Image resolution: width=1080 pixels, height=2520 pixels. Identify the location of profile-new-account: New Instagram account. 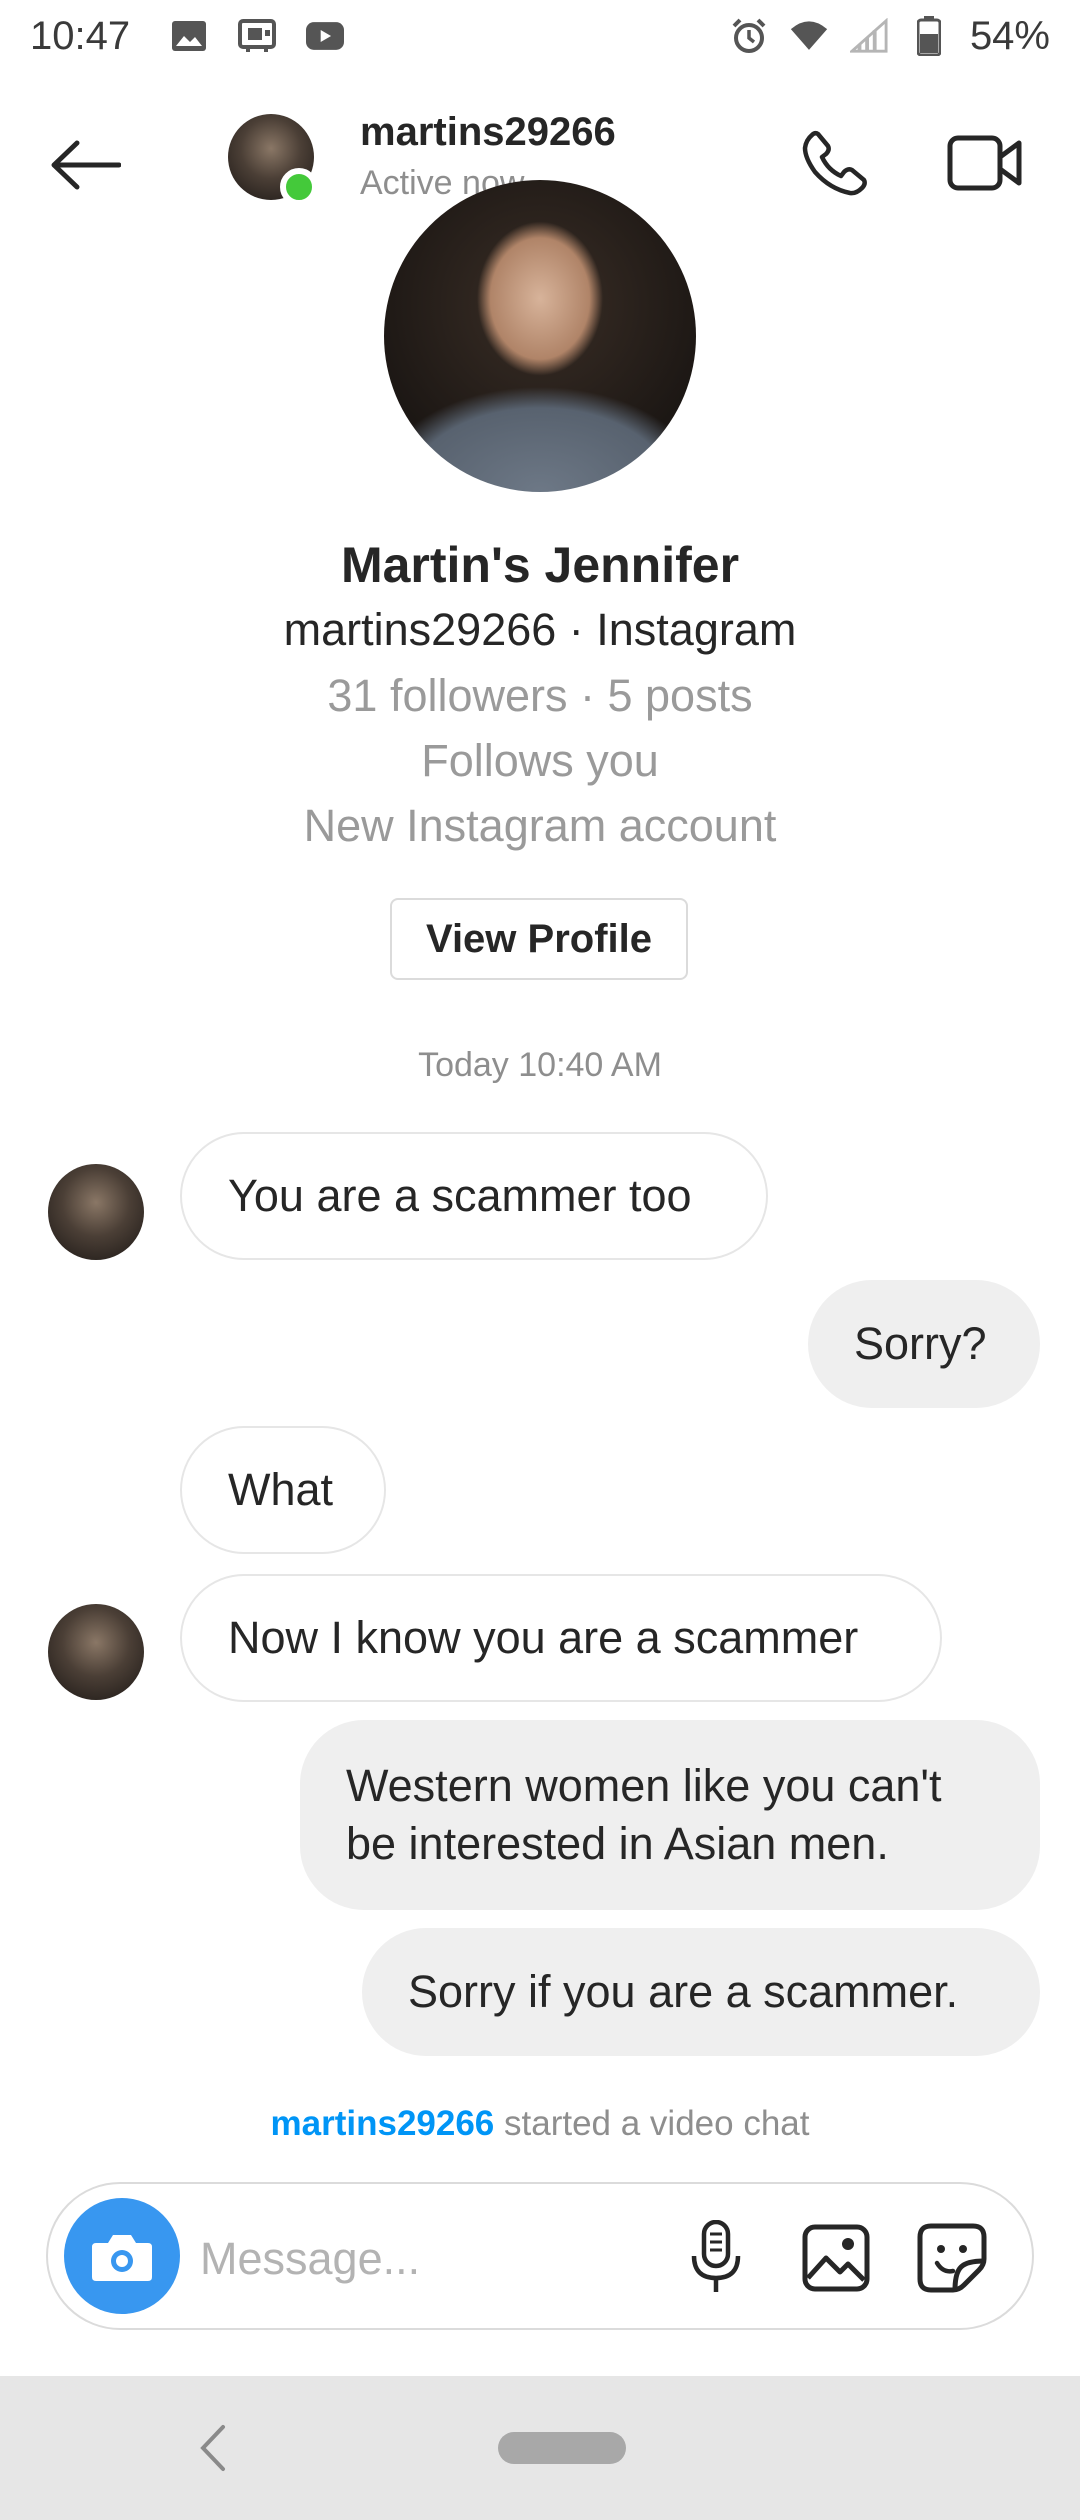
(540, 825).